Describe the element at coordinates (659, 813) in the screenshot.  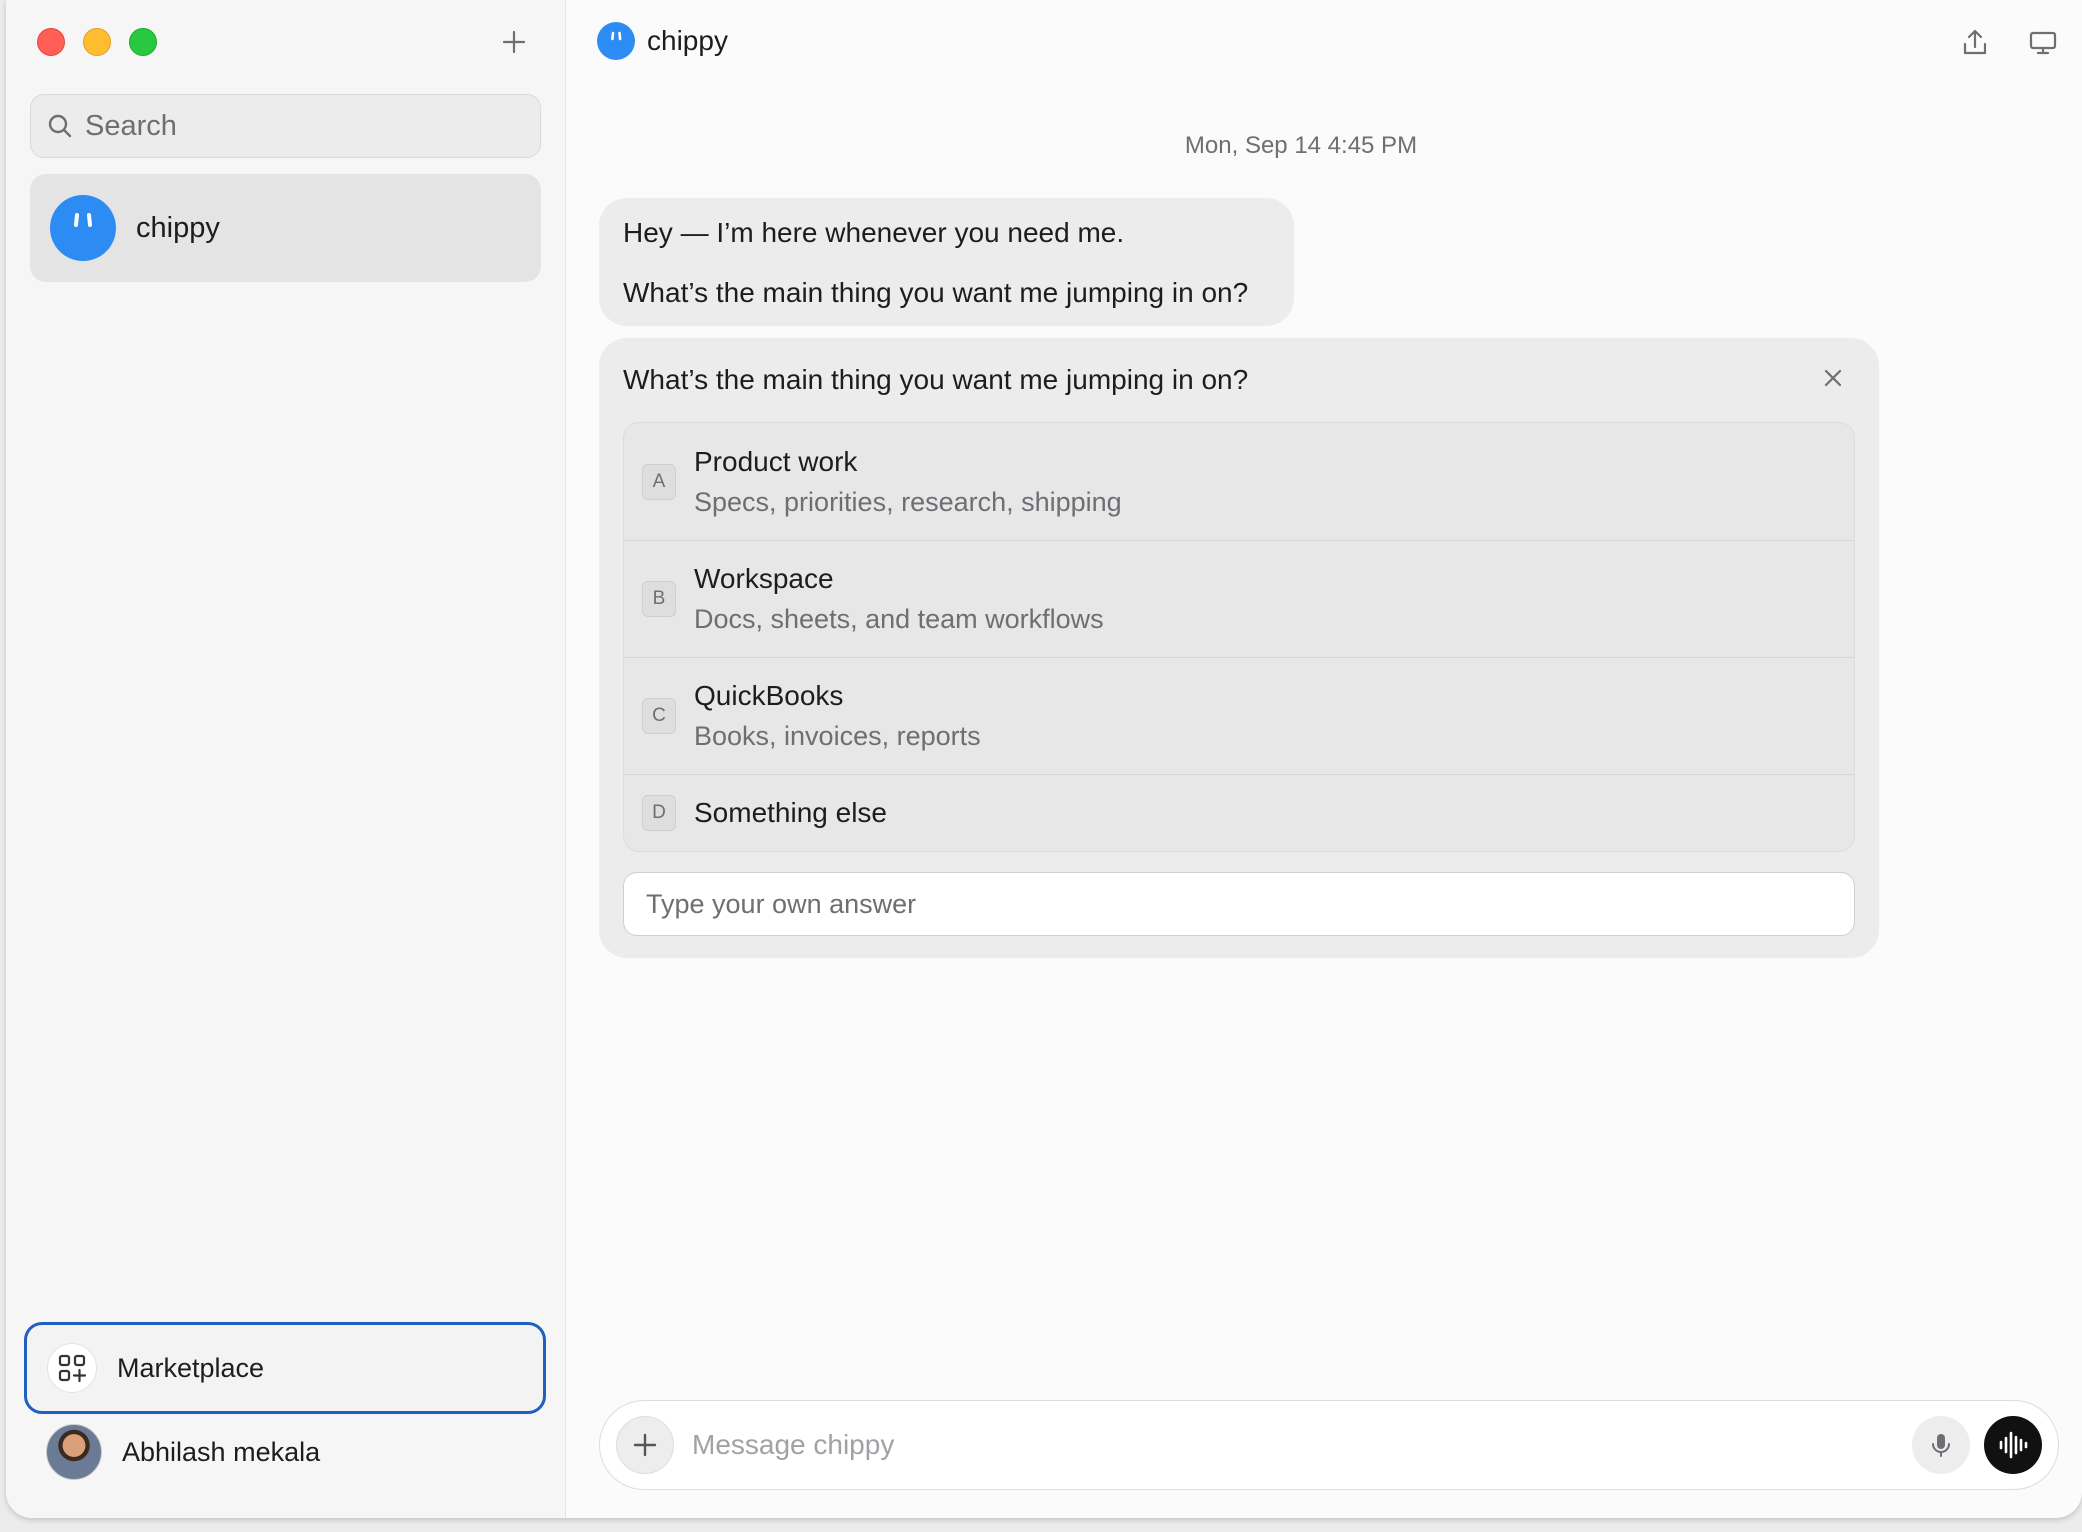
I see `option-key: D` at that location.